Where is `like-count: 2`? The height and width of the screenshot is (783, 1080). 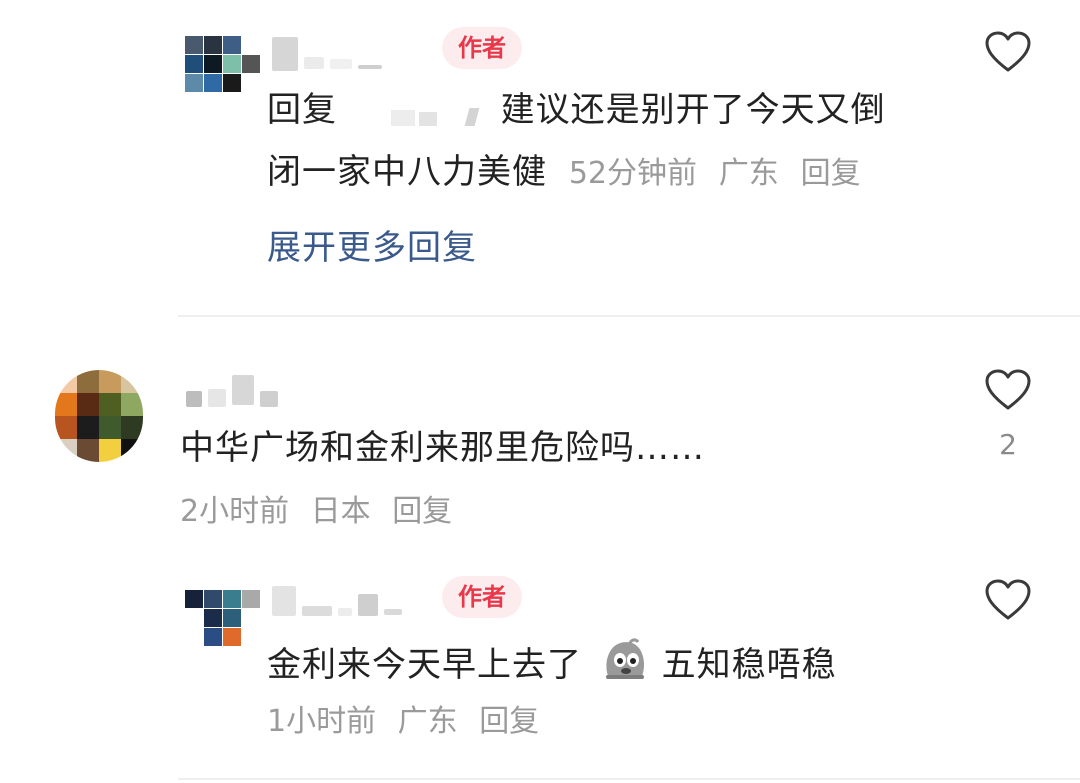
like-count: 2 is located at coordinates (1008, 444).